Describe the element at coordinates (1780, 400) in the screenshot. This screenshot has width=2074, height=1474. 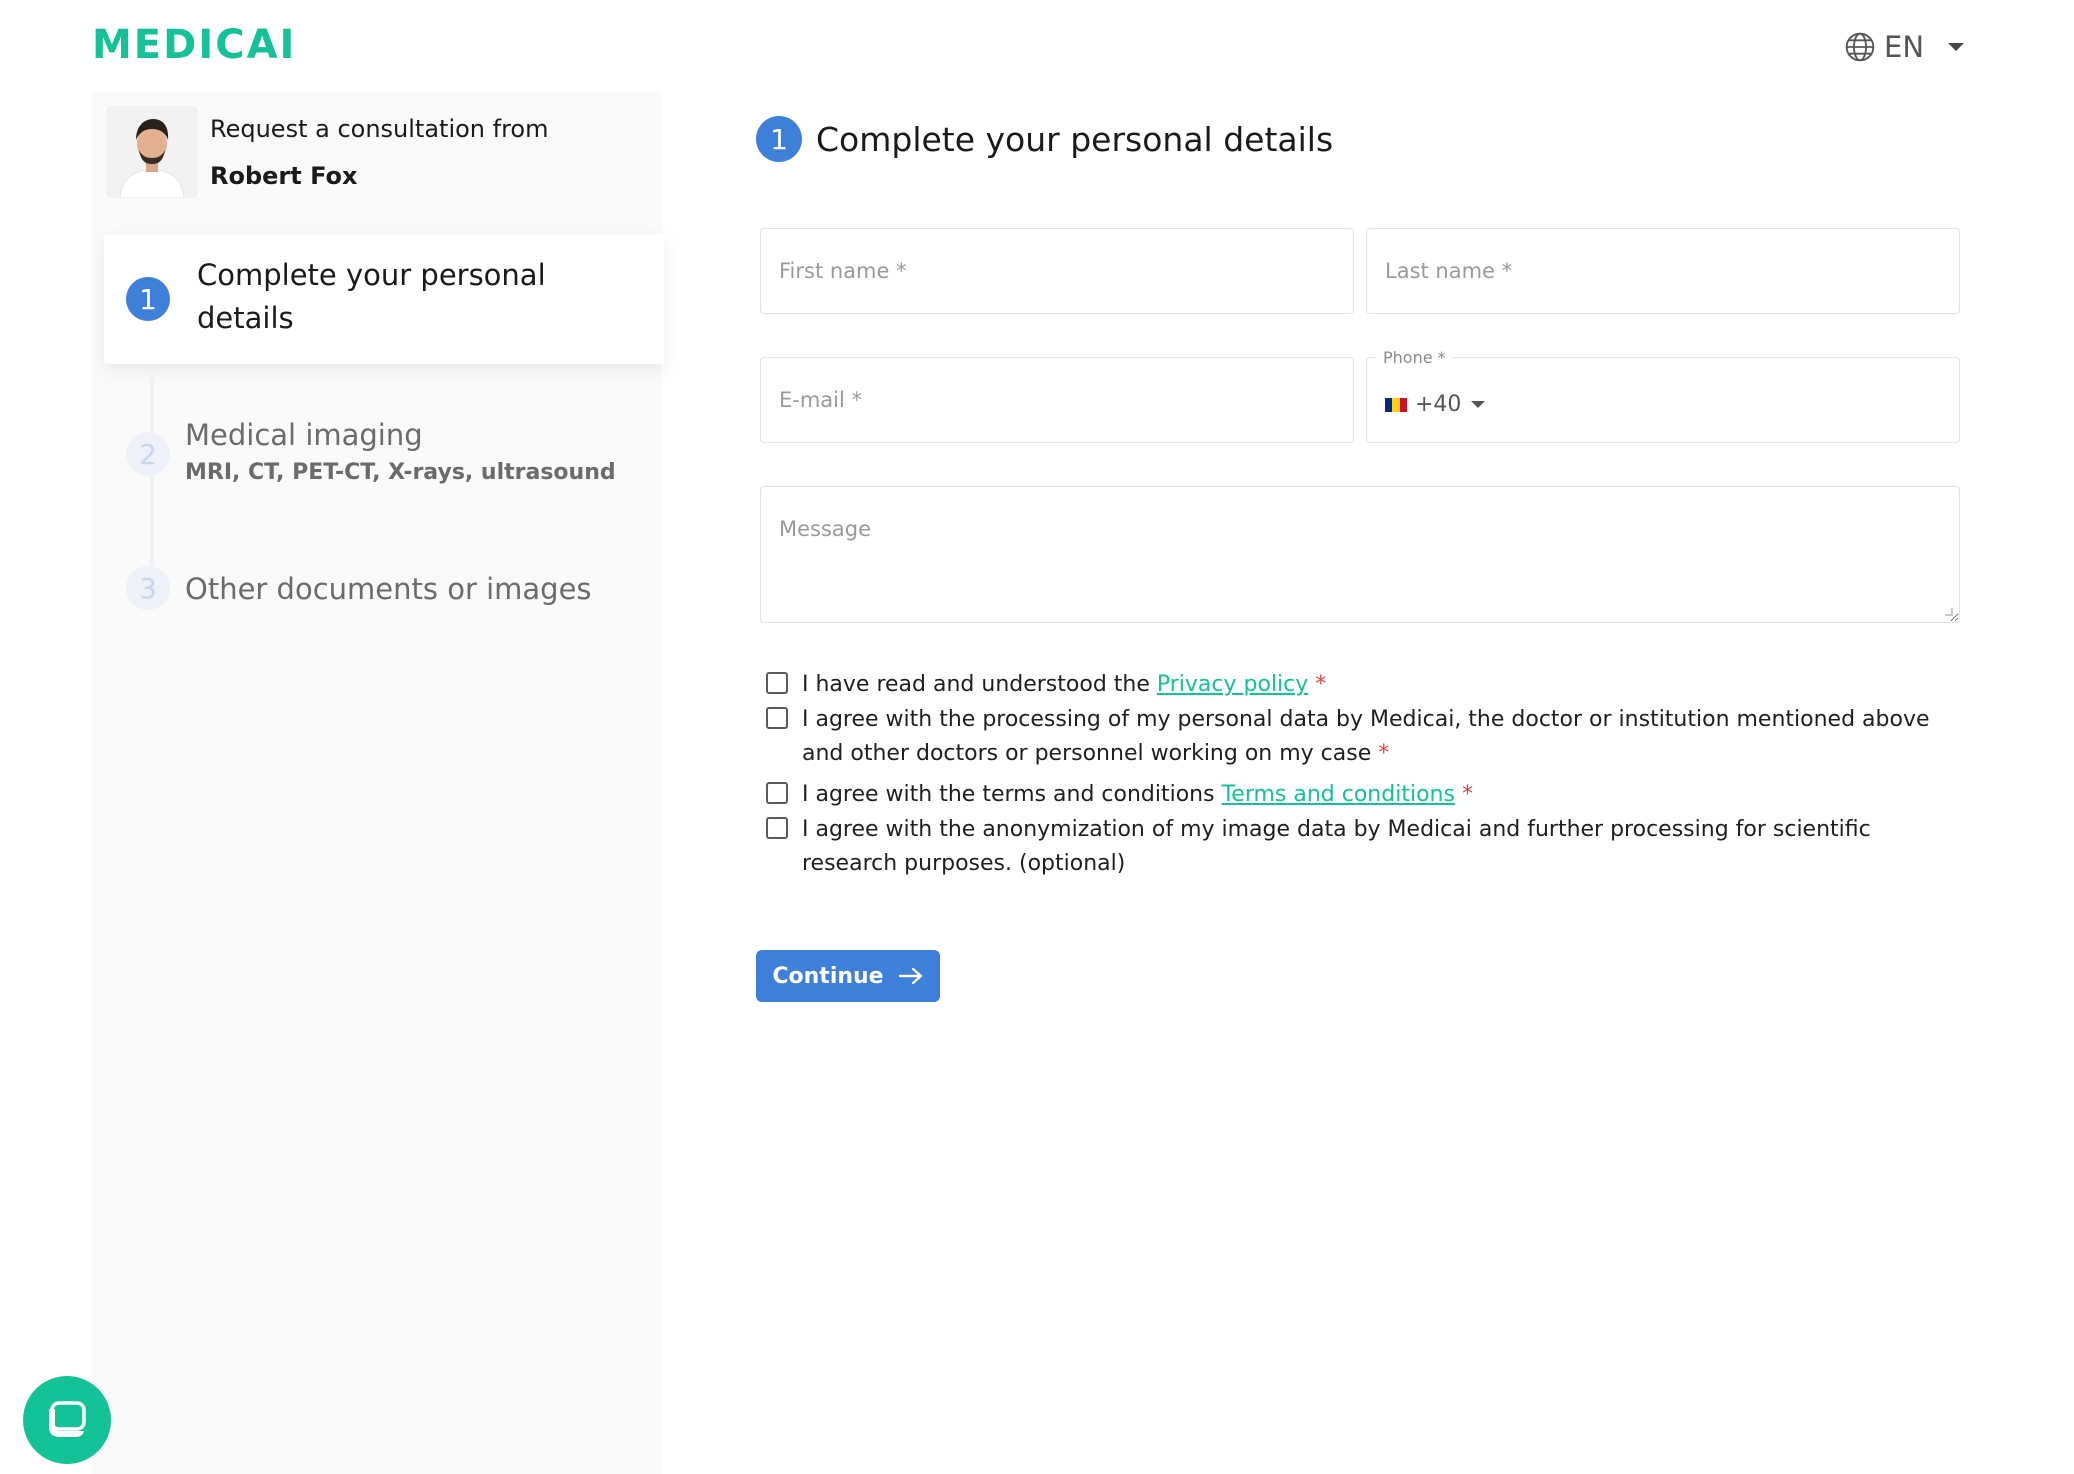
I see `phone-input` at that location.